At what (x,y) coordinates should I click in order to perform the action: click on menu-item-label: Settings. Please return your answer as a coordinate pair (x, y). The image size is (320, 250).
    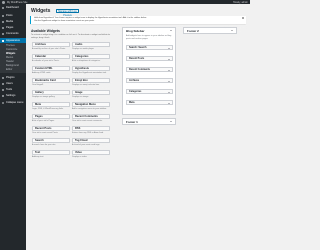
    Looking at the image, I should click on (11, 95).